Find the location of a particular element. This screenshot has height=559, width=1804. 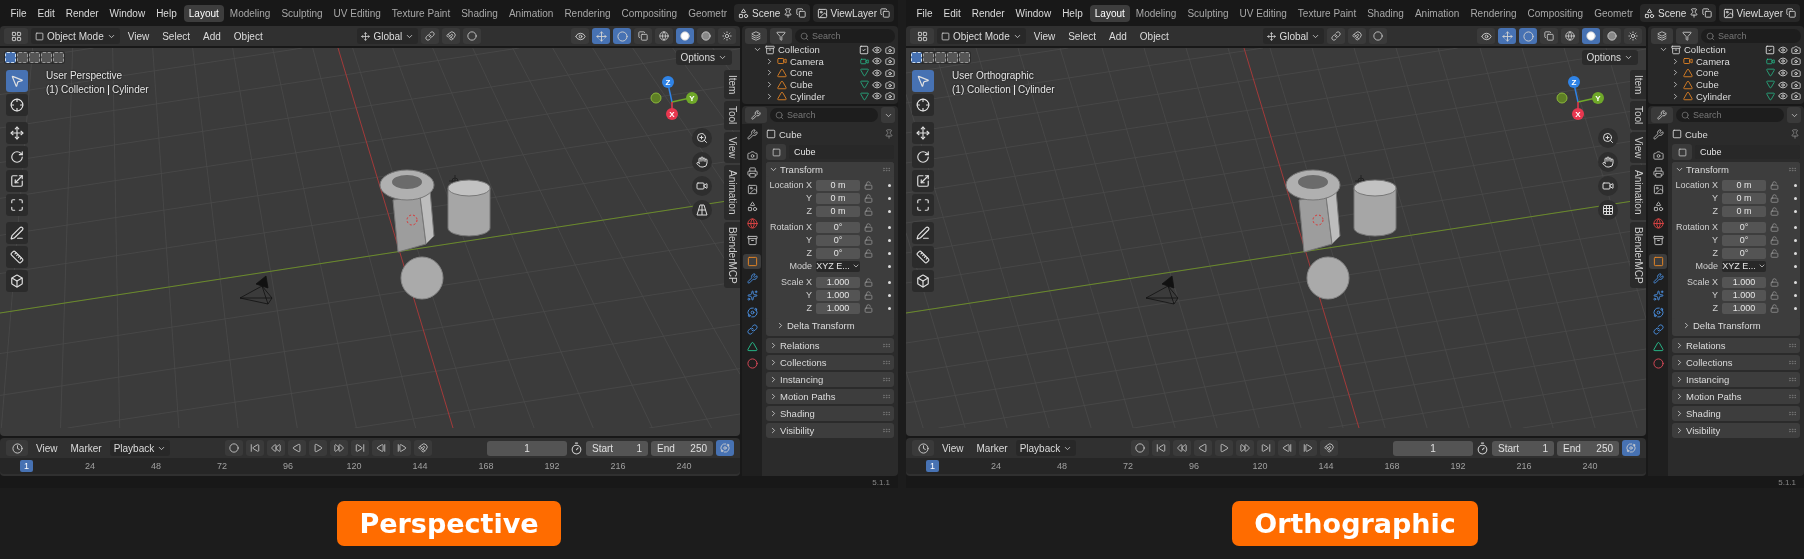

frame-number: 1 is located at coordinates (26, 466).